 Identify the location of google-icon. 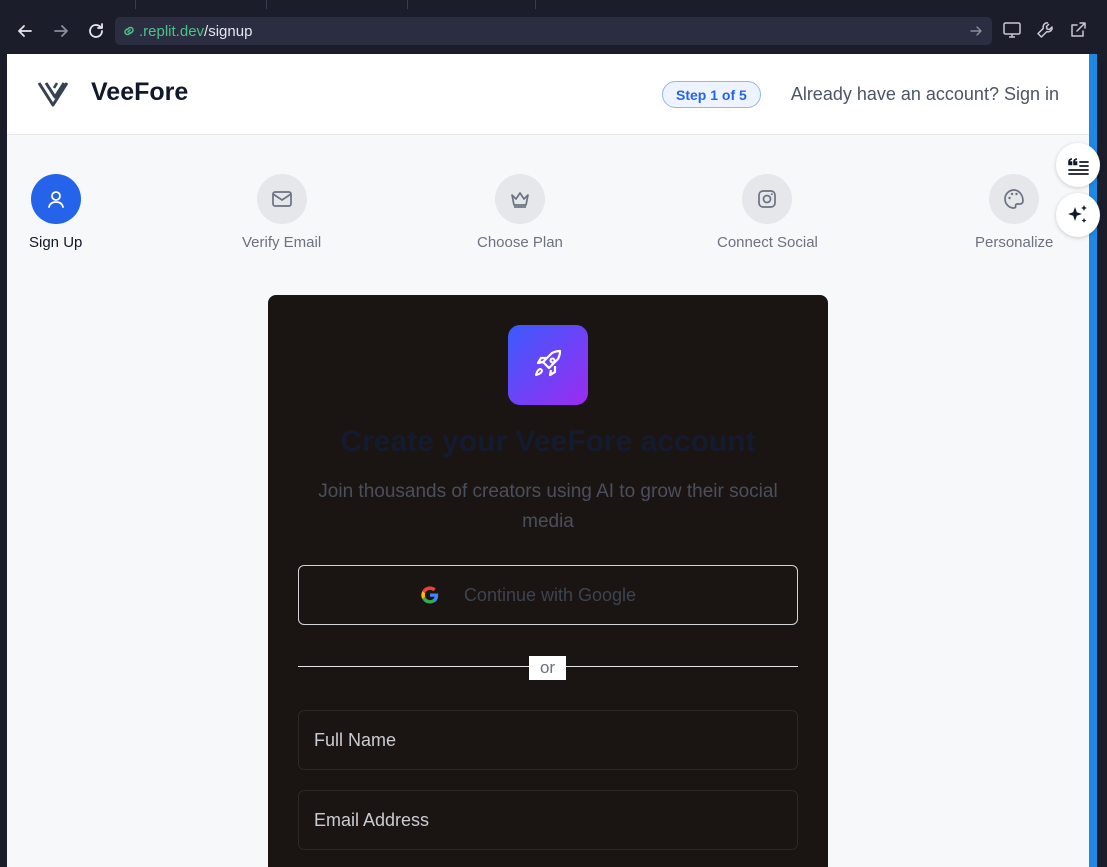
(430, 595).